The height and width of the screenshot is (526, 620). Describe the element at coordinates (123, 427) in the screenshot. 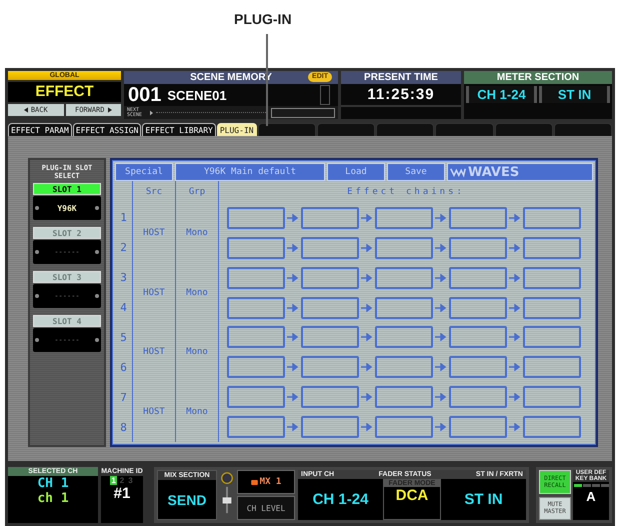

I see `channel-number: 8` at that location.